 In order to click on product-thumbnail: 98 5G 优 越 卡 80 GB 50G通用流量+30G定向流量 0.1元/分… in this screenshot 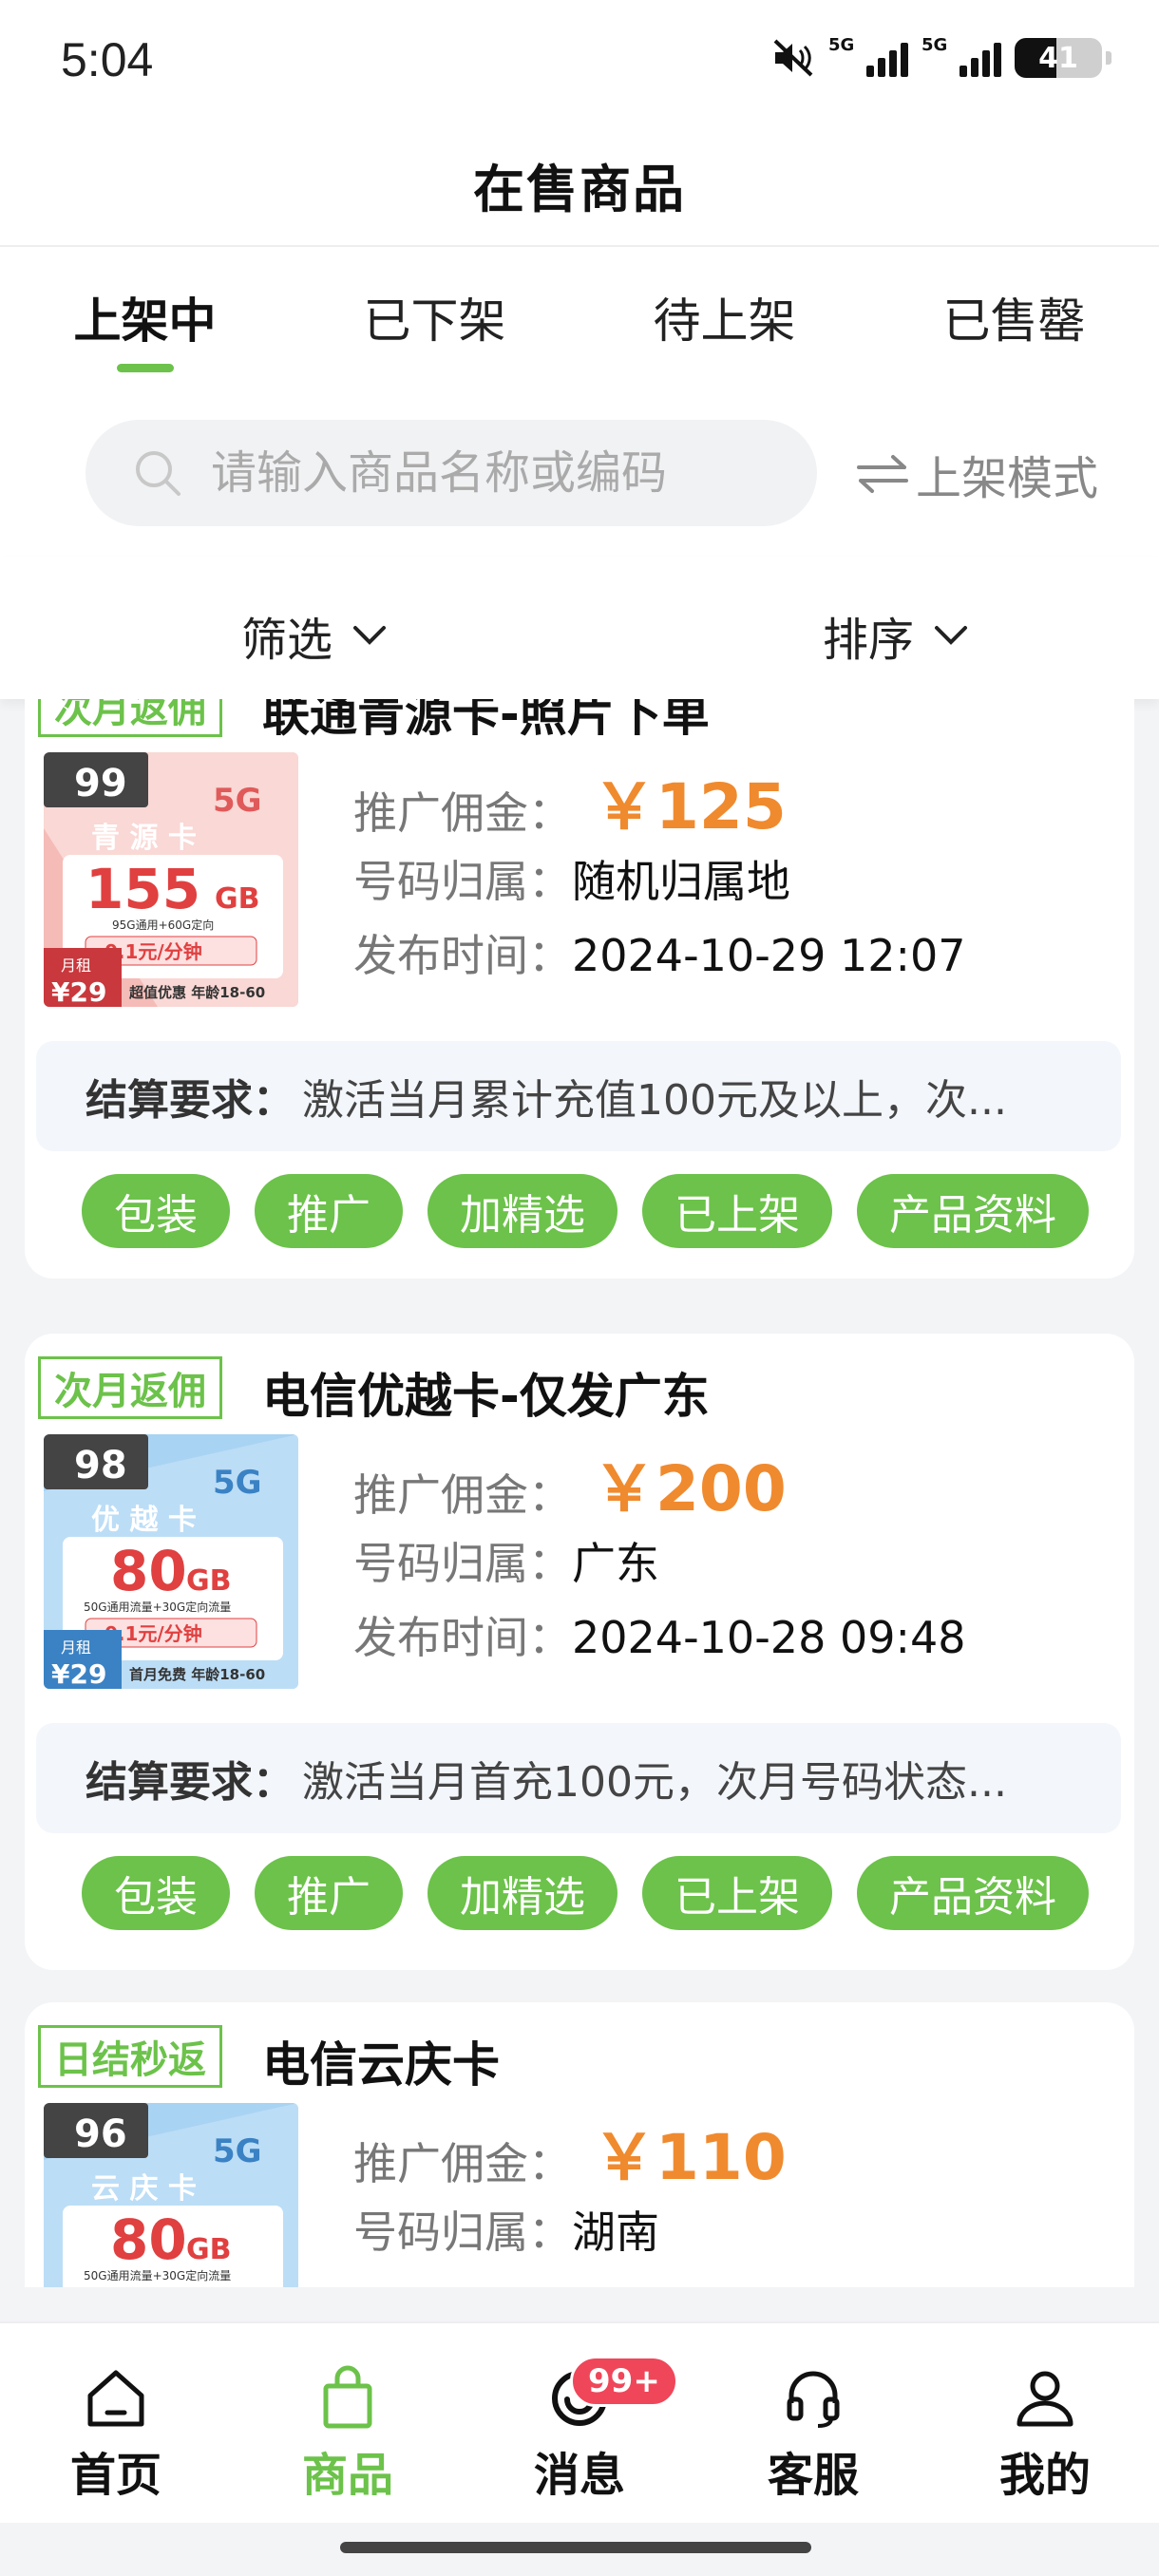, I will do `click(171, 1561)`.